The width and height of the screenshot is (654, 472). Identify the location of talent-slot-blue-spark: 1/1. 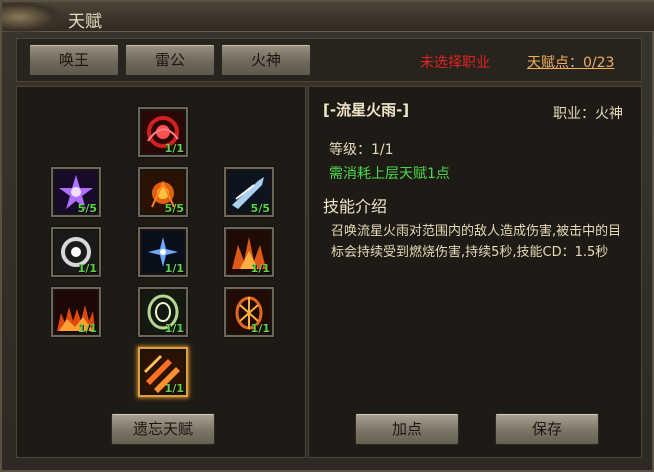
(163, 252).